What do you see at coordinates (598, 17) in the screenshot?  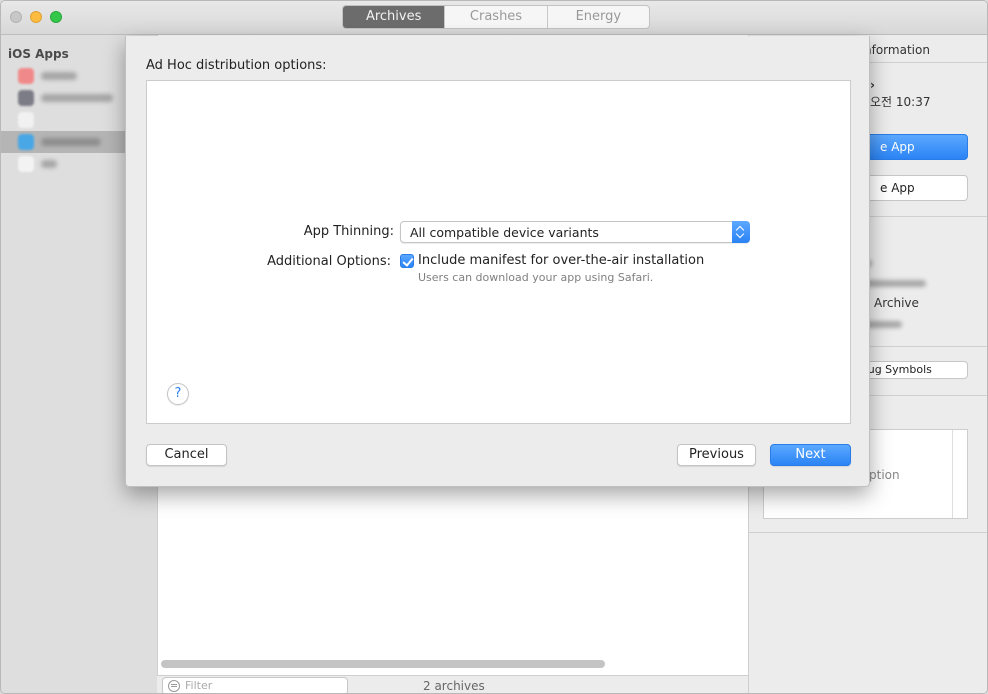 I see `tab-energy: Energy` at bounding box center [598, 17].